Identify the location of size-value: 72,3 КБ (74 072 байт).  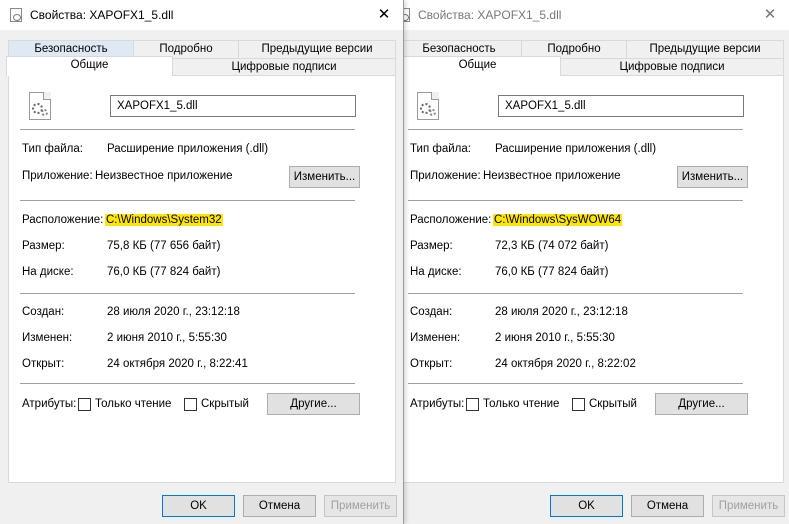
(552, 246).